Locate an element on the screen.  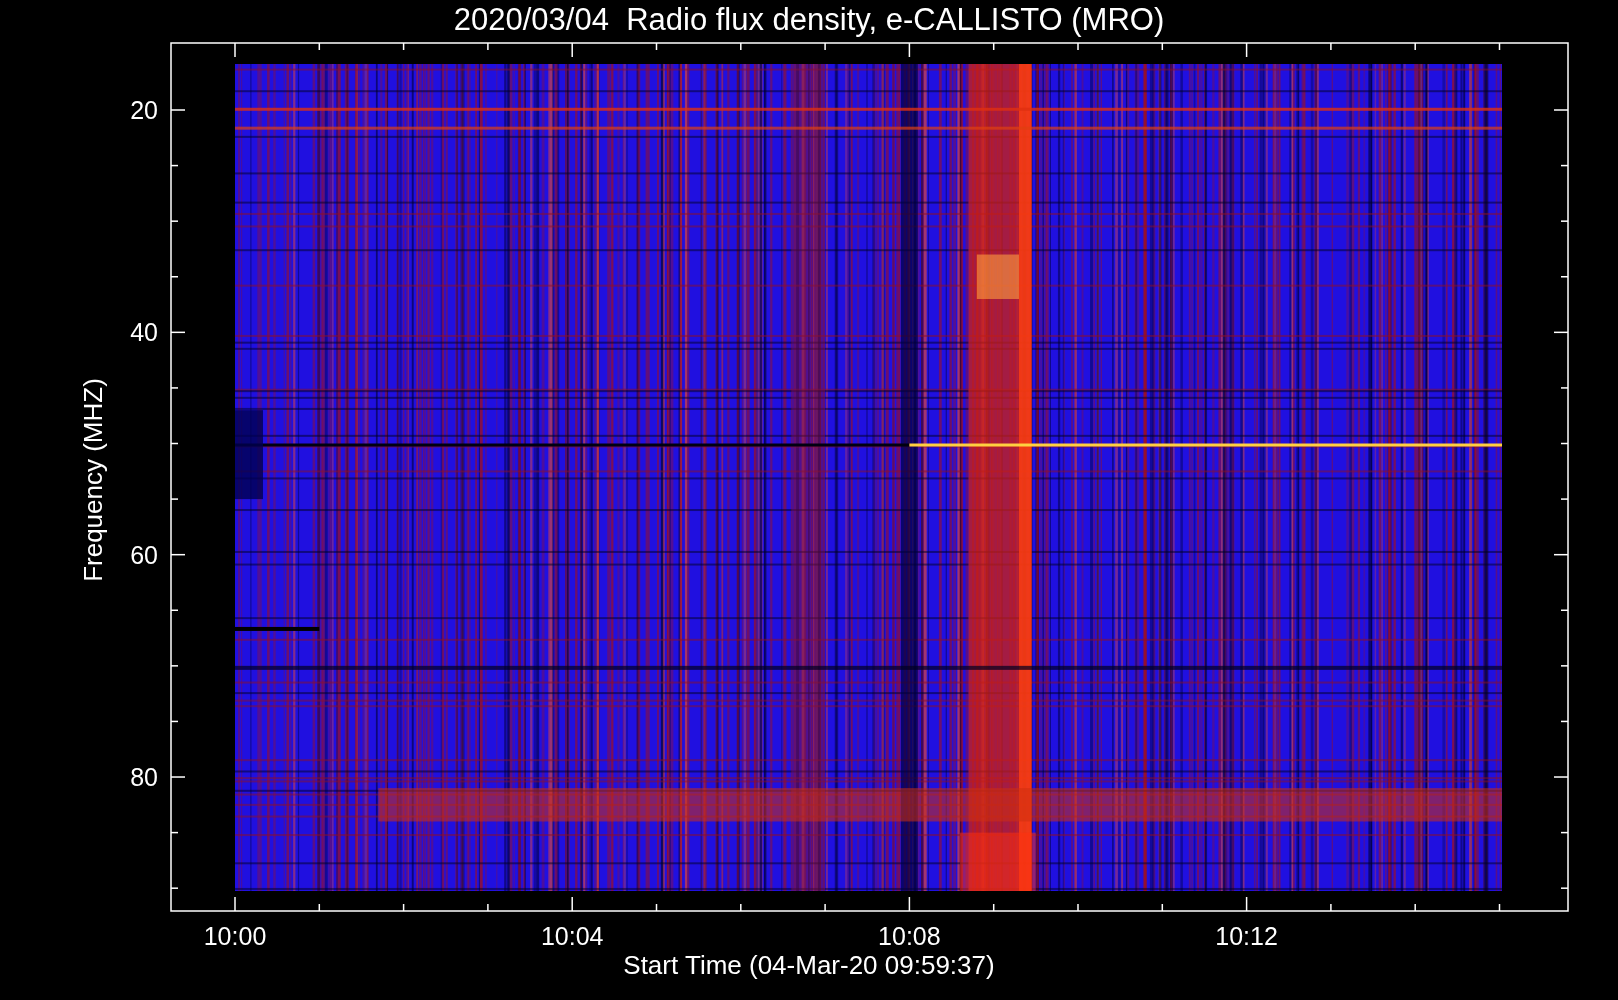
y-tick-label: 40 is located at coordinates (144, 332).